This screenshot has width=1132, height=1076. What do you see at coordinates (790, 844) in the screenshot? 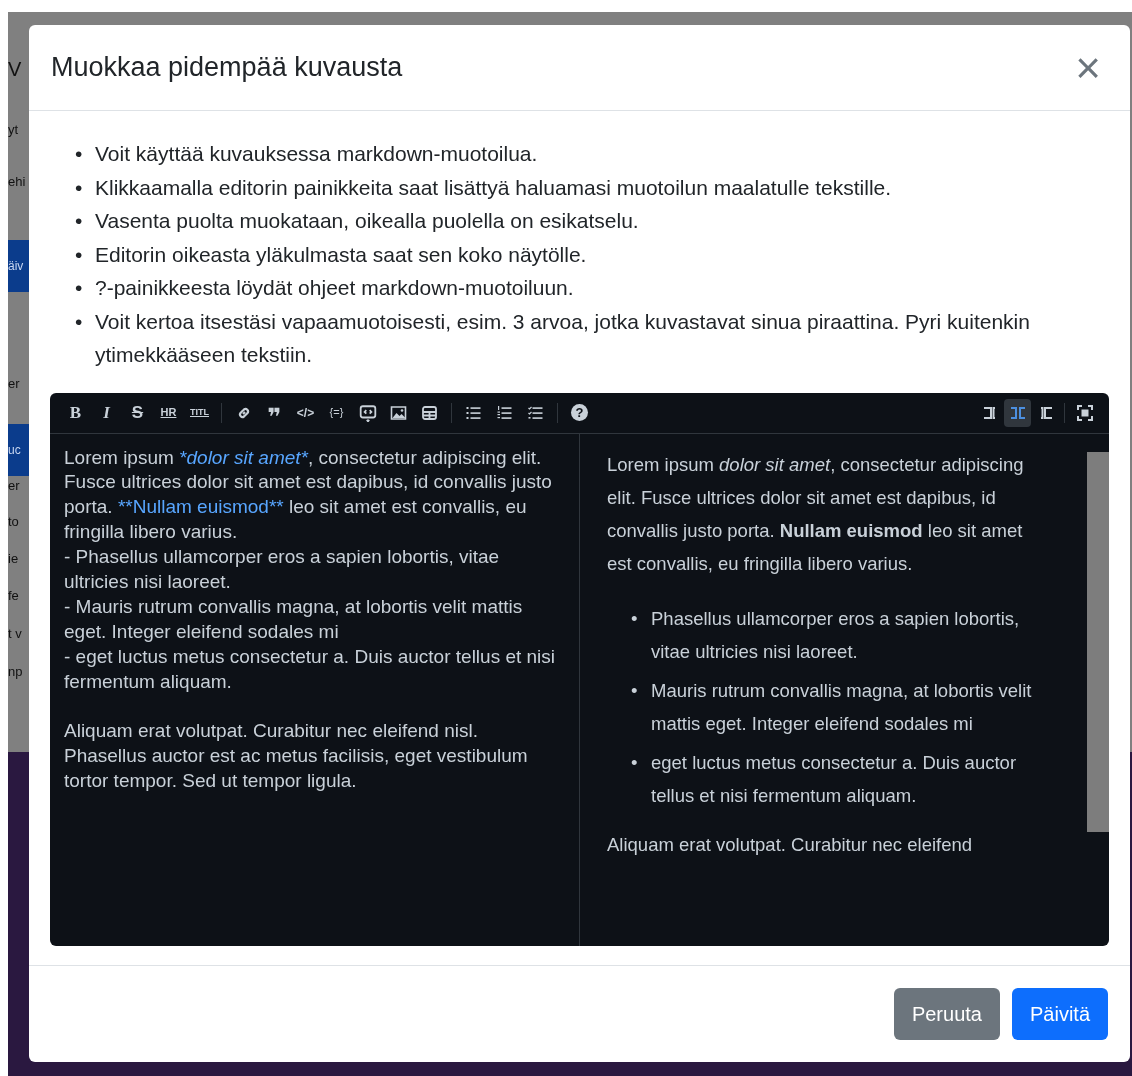
I see `preview-paragraph: Aliquam erat volutpat. Curabitur nec eleifend` at bounding box center [790, 844].